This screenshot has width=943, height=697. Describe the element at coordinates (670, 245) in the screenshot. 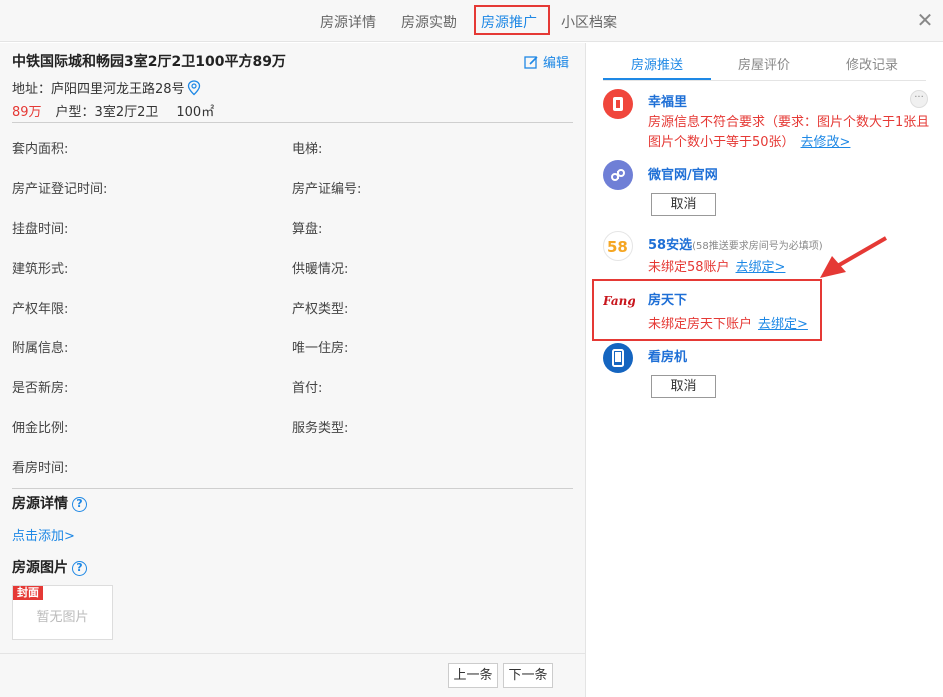

I see `channel-name-58-text: 58安选` at that location.